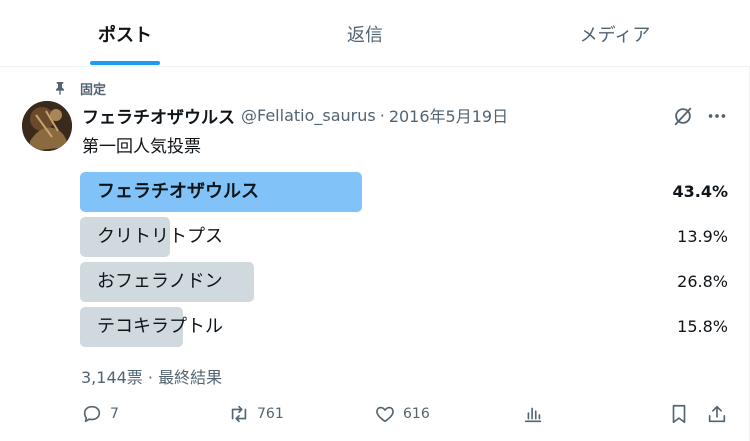 This screenshot has width=750, height=441. I want to click on repost-button: 761, so click(256, 414).